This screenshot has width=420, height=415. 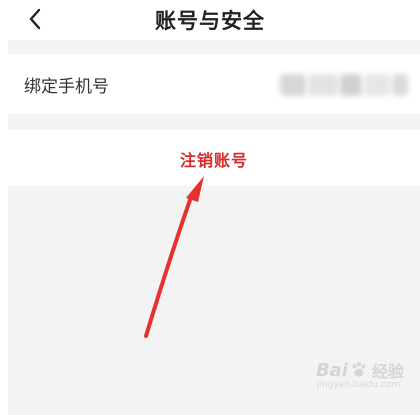 I want to click on cancel-account-label: 注销账号, so click(x=213, y=160).